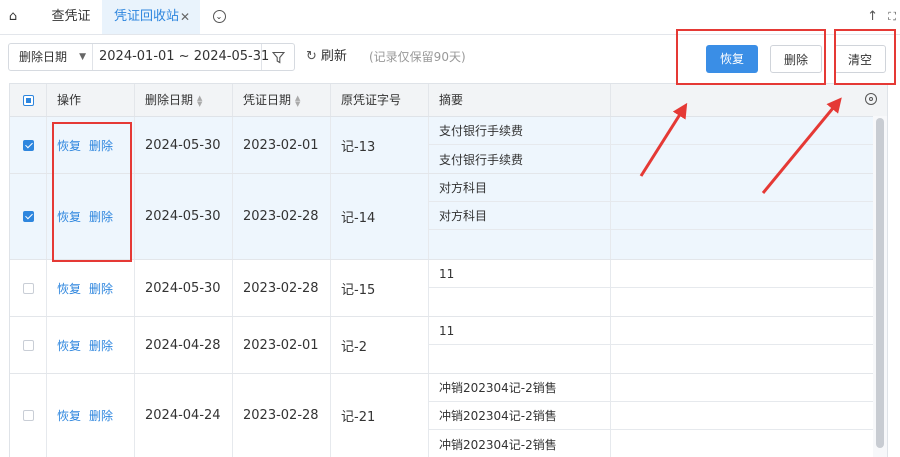  I want to click on chevron-down-icon: ⌄, so click(219, 16).